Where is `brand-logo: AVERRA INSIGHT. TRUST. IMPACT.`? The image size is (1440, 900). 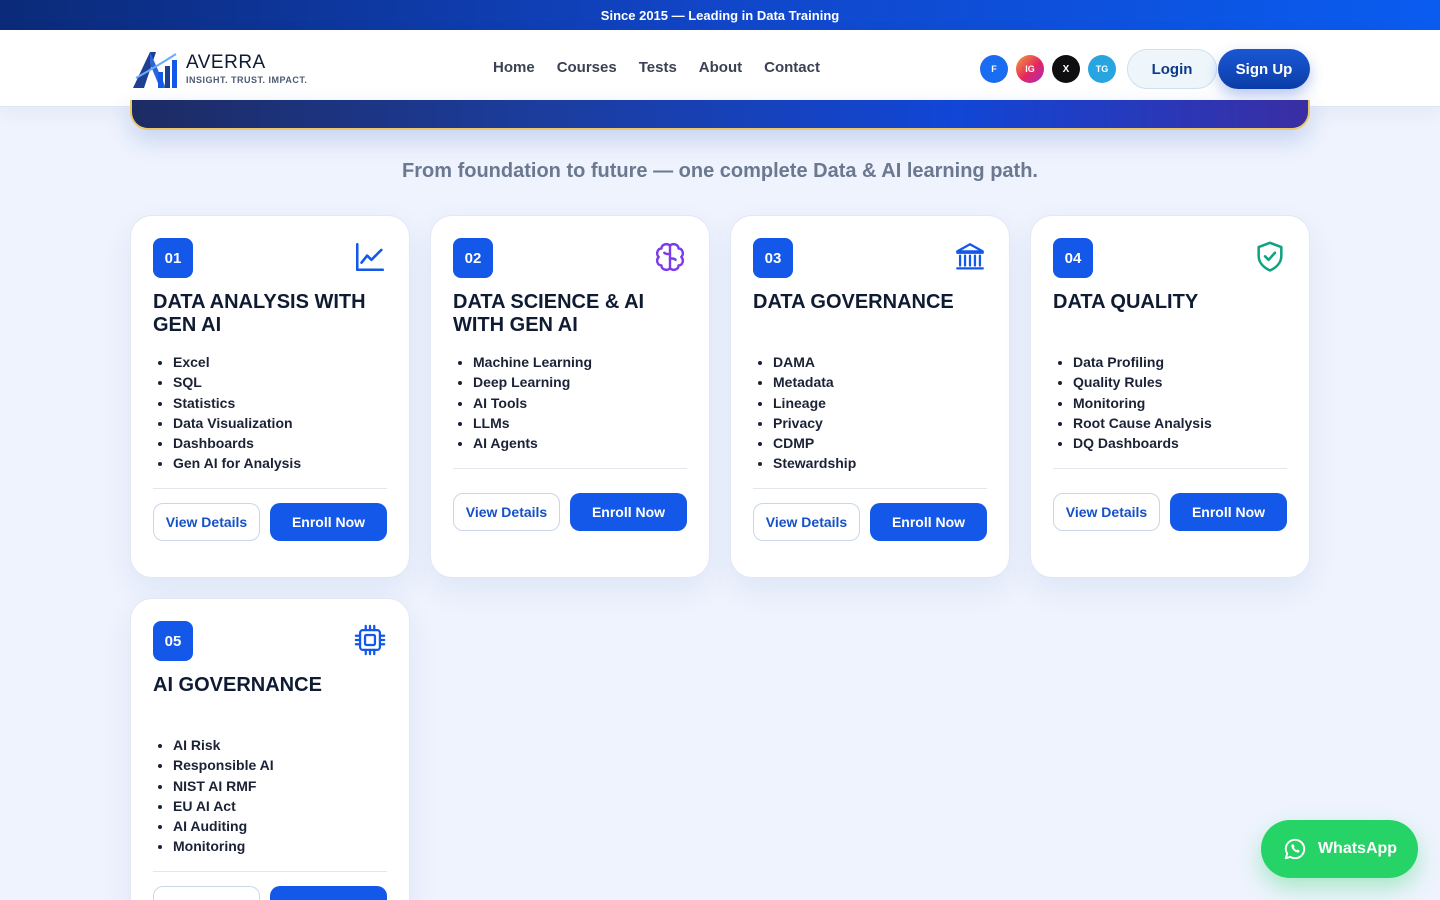
brand-logo: AVERRA INSIGHT. TRUST. IMPACT. is located at coordinates (218, 69).